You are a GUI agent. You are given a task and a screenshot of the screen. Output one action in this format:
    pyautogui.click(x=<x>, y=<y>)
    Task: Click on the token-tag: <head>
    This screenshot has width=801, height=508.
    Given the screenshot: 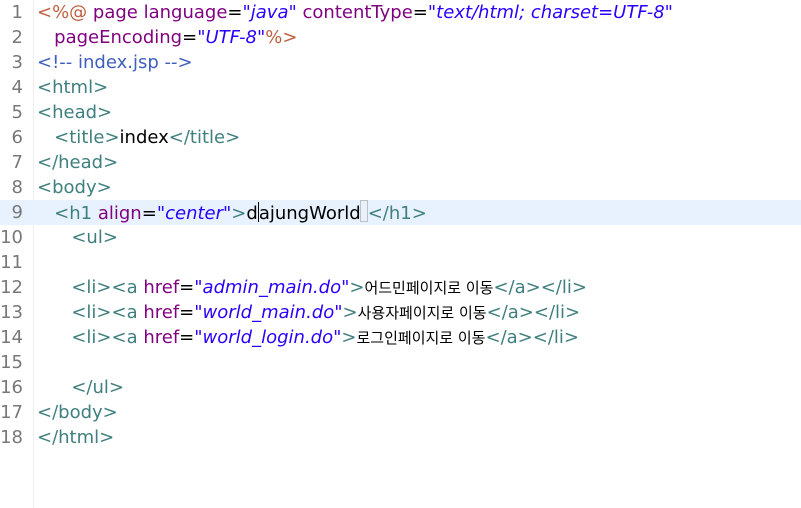 What is the action you would take?
    pyautogui.click(x=75, y=112)
    